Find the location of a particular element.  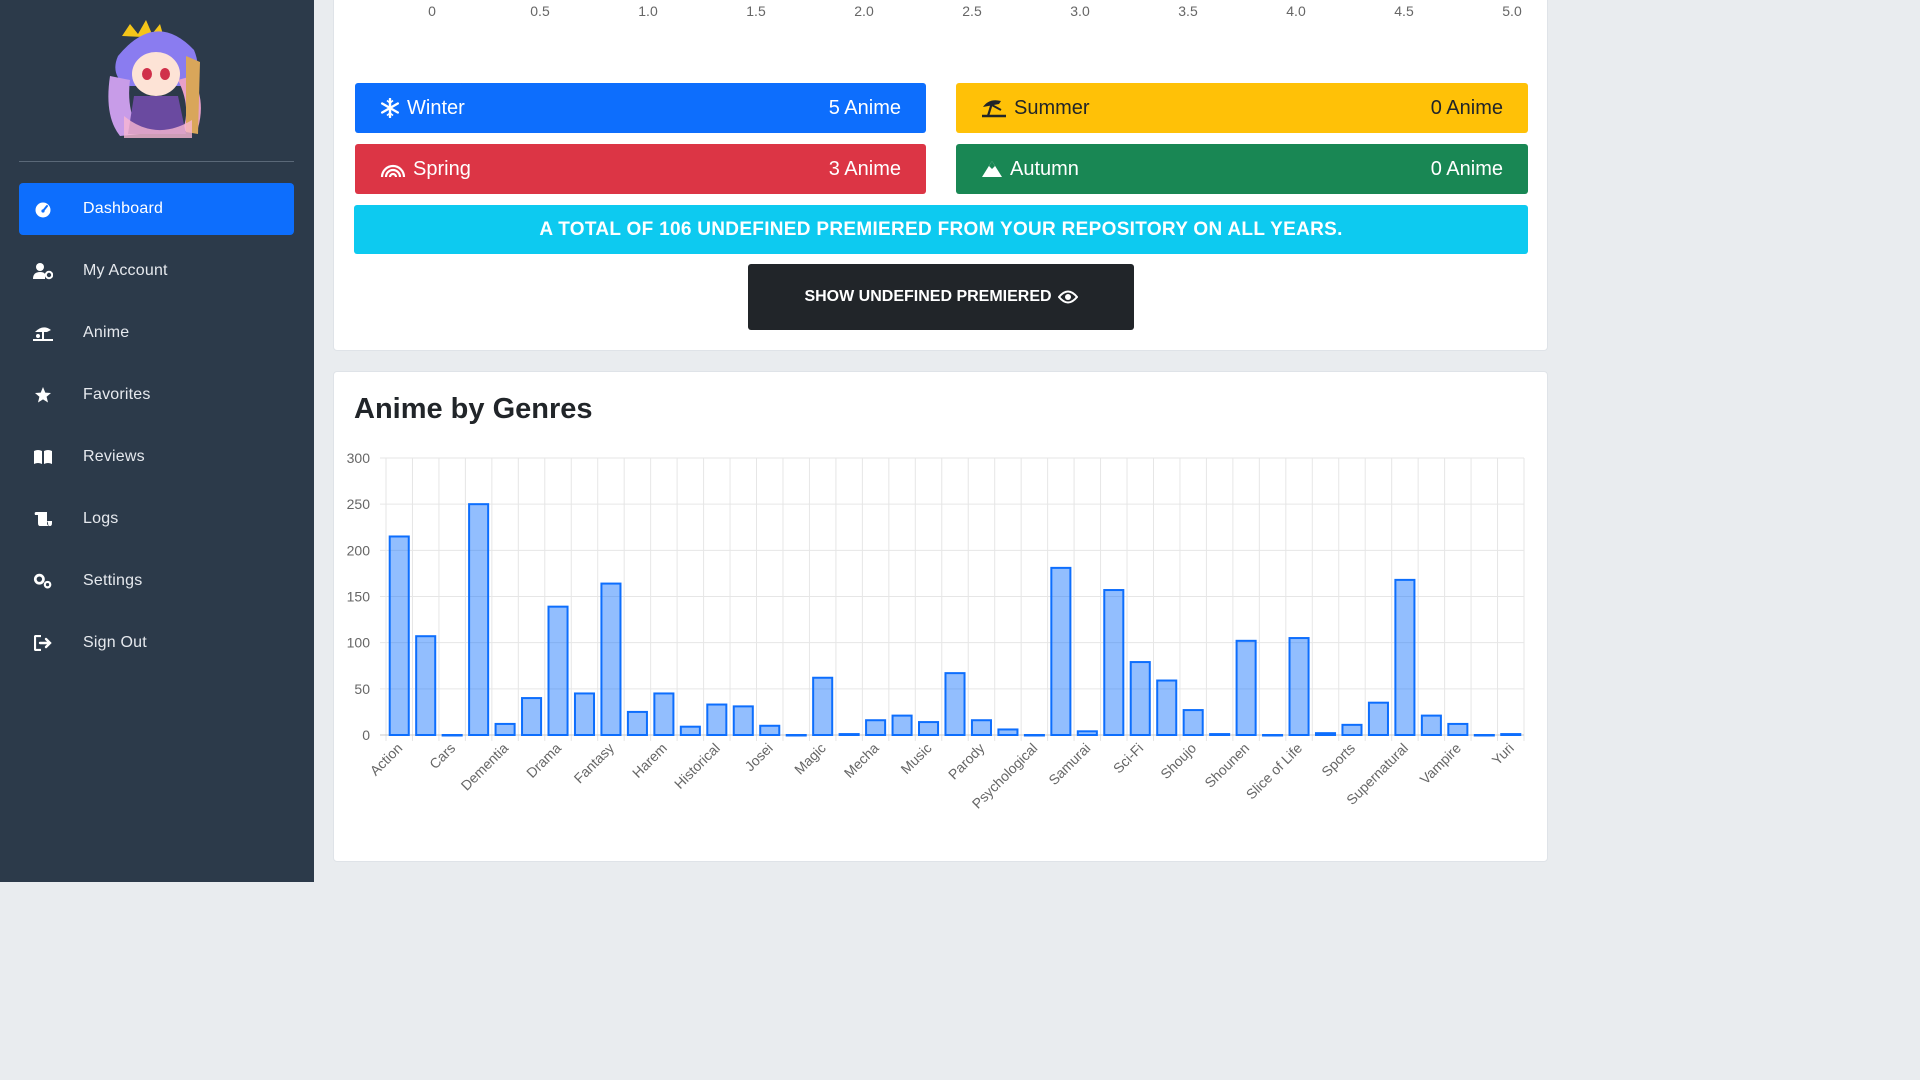

x-tick-label: Sci-Fi is located at coordinates (1128, 758).